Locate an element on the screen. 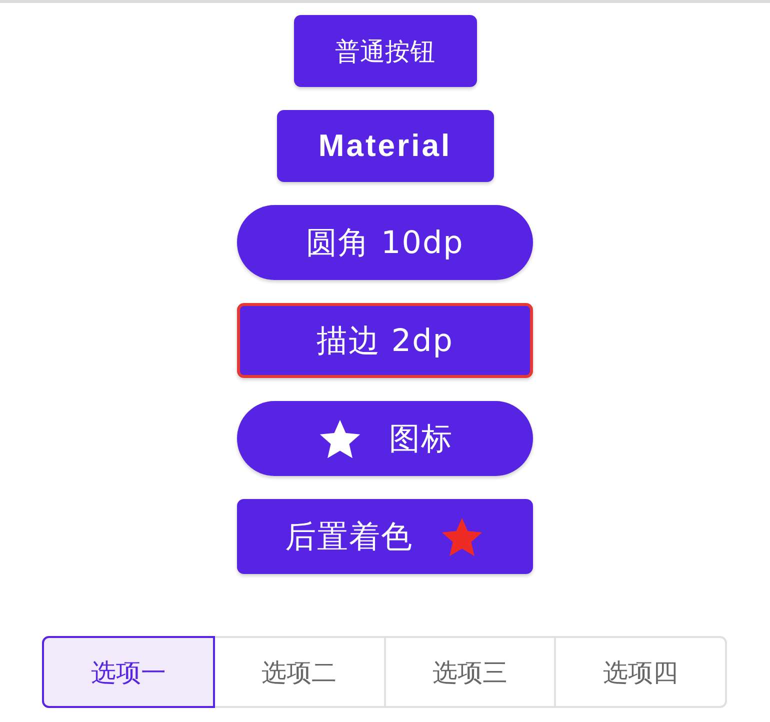  button: 普通按钮 is located at coordinates (385, 51).